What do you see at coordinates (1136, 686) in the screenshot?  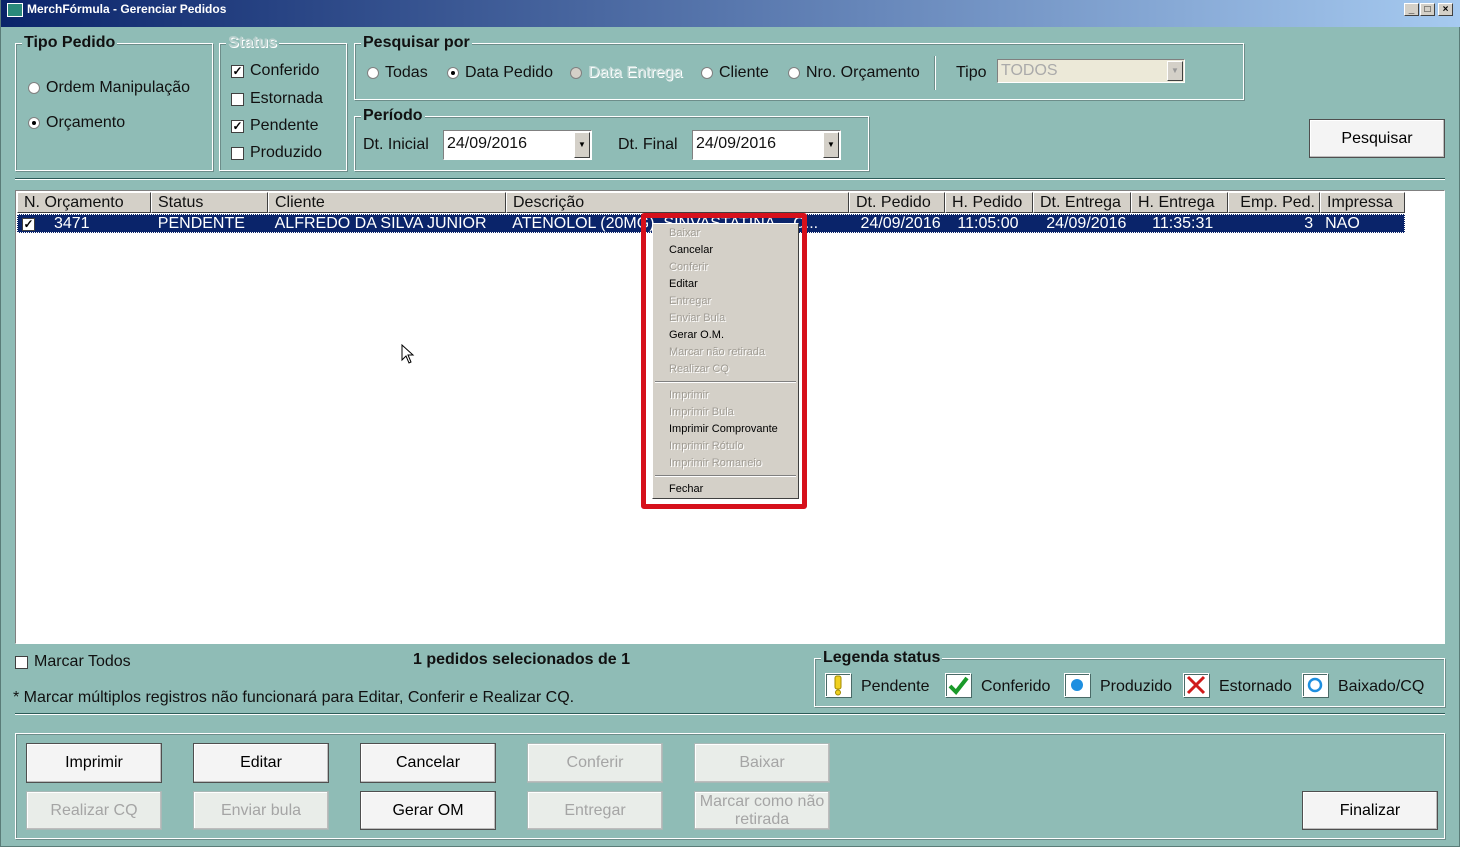 I see `legend-label: Produzido` at bounding box center [1136, 686].